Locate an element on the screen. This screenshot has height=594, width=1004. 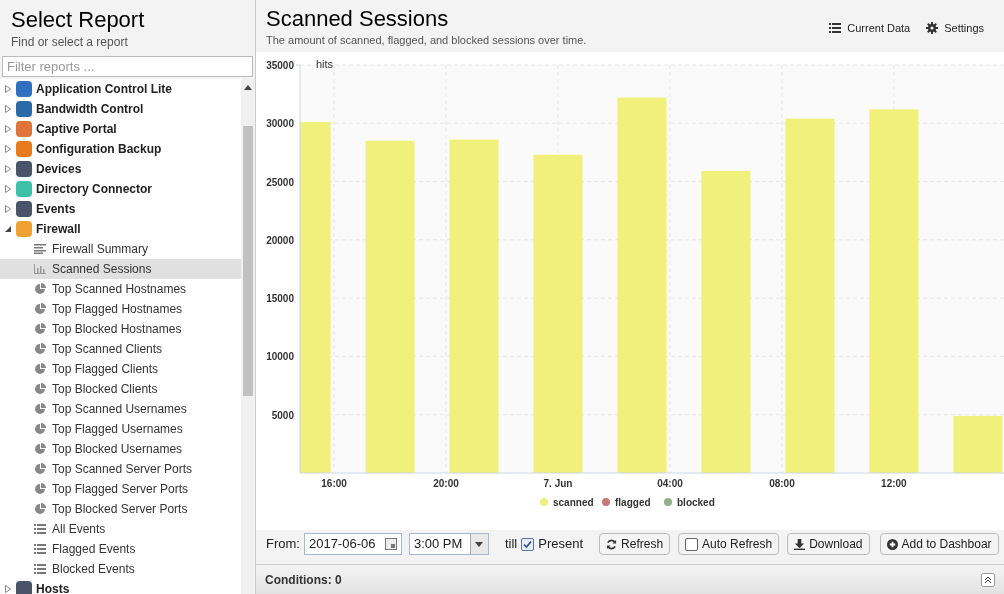
refresh-button: Refresh is located at coordinates (635, 544).